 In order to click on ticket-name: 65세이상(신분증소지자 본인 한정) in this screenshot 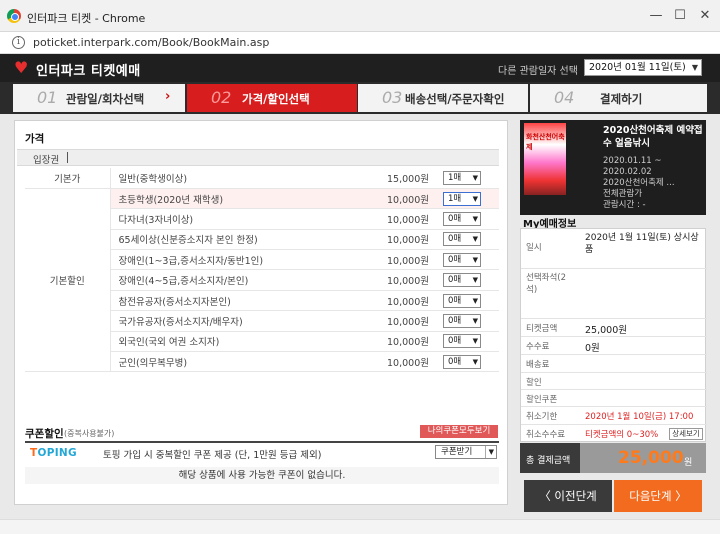, I will do `click(223, 240)`.